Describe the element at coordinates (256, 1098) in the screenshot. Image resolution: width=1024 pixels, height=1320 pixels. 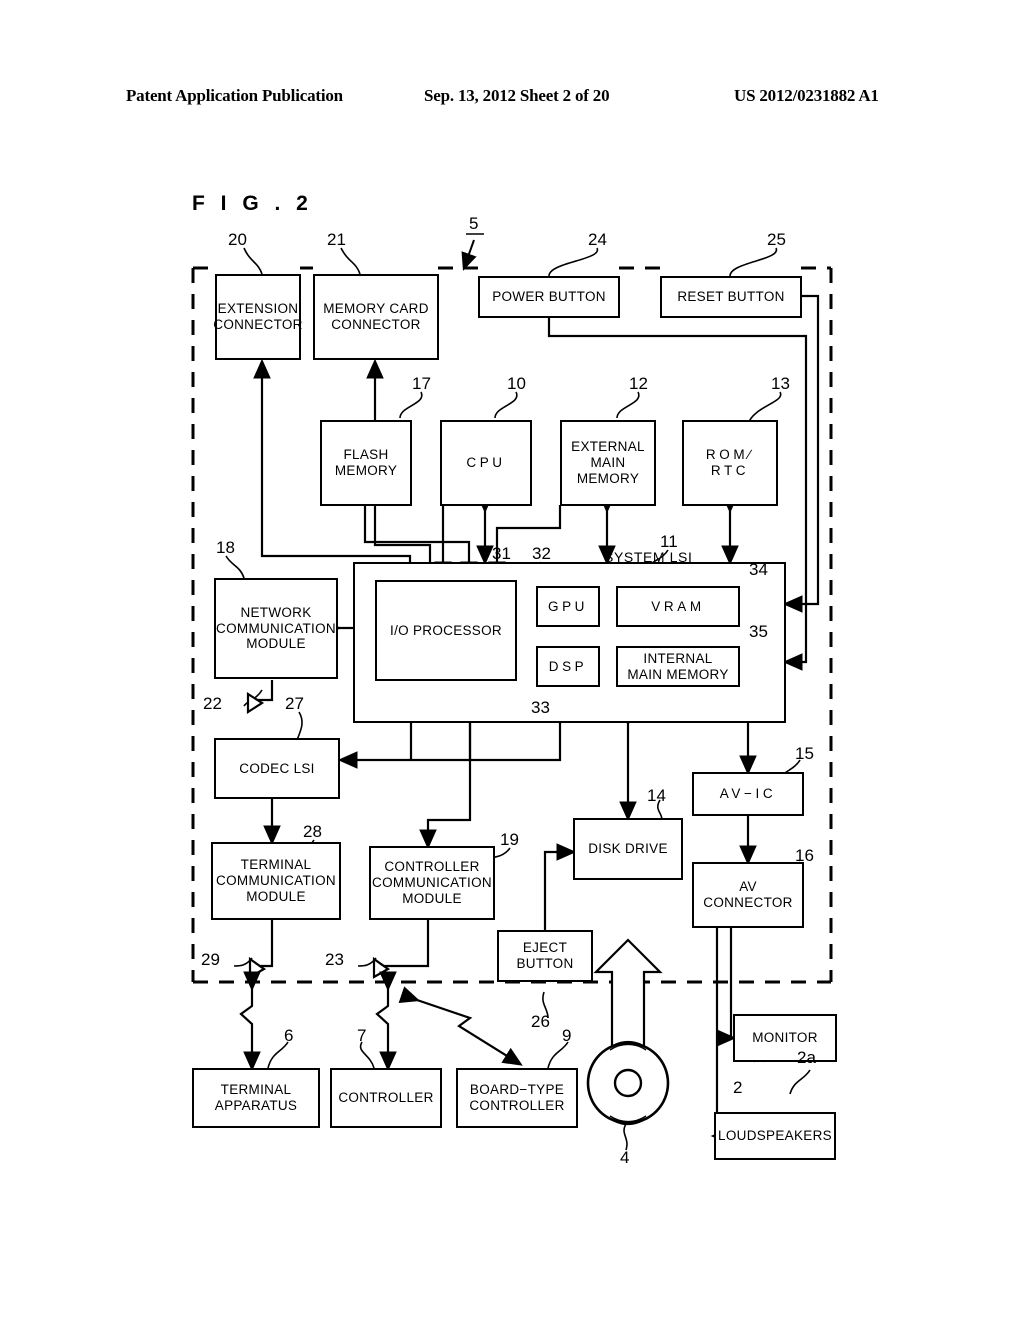
I see `block-terminal-apparatus: TERMINAL APPARATUS` at that location.